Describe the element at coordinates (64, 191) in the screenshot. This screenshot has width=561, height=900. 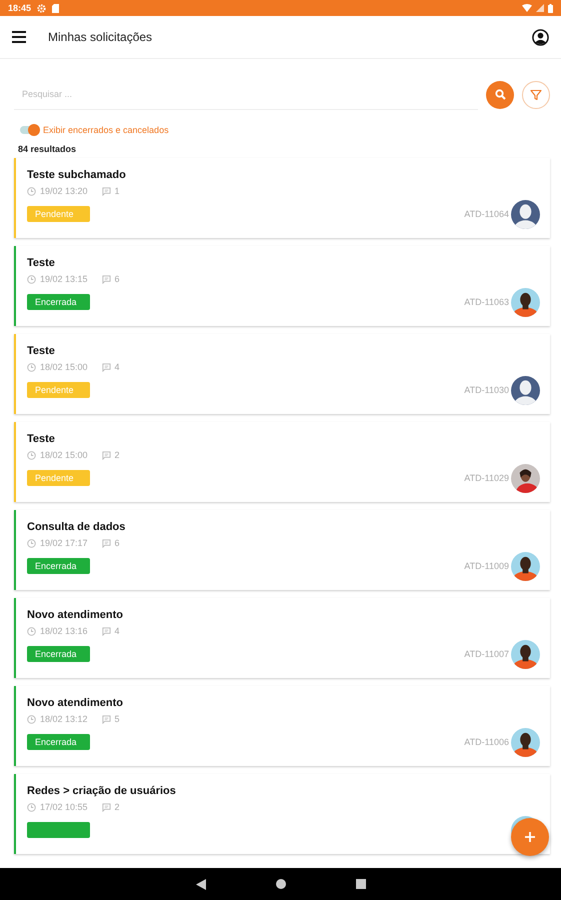
I see `request-date: 19/02 13:20` at that location.